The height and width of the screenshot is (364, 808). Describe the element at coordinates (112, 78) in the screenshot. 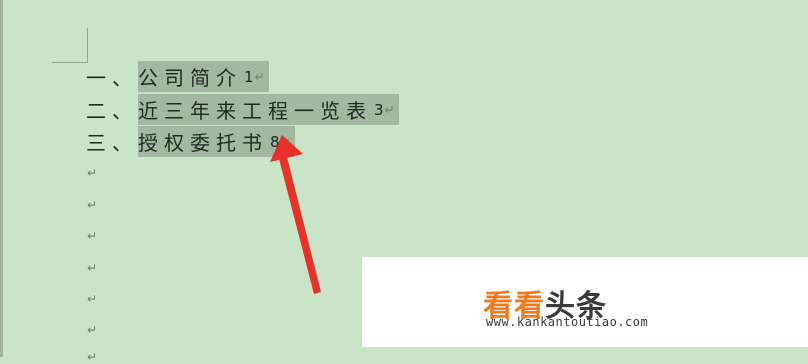

I see `toc-entry-number: 一、` at that location.